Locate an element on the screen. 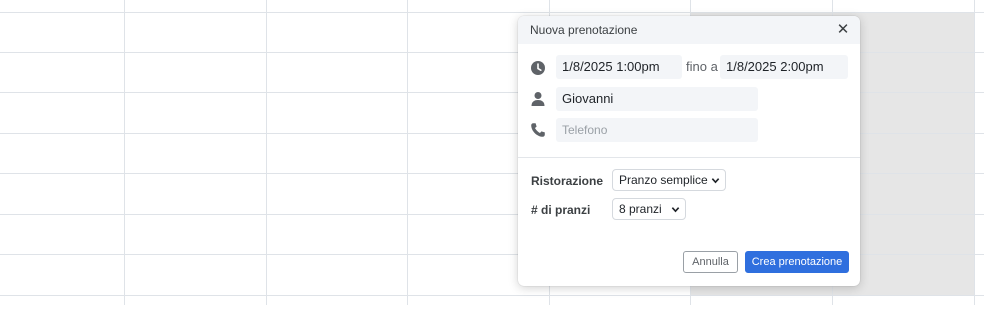 The height and width of the screenshot is (315, 984). phone-icon is located at coordinates (538, 130).